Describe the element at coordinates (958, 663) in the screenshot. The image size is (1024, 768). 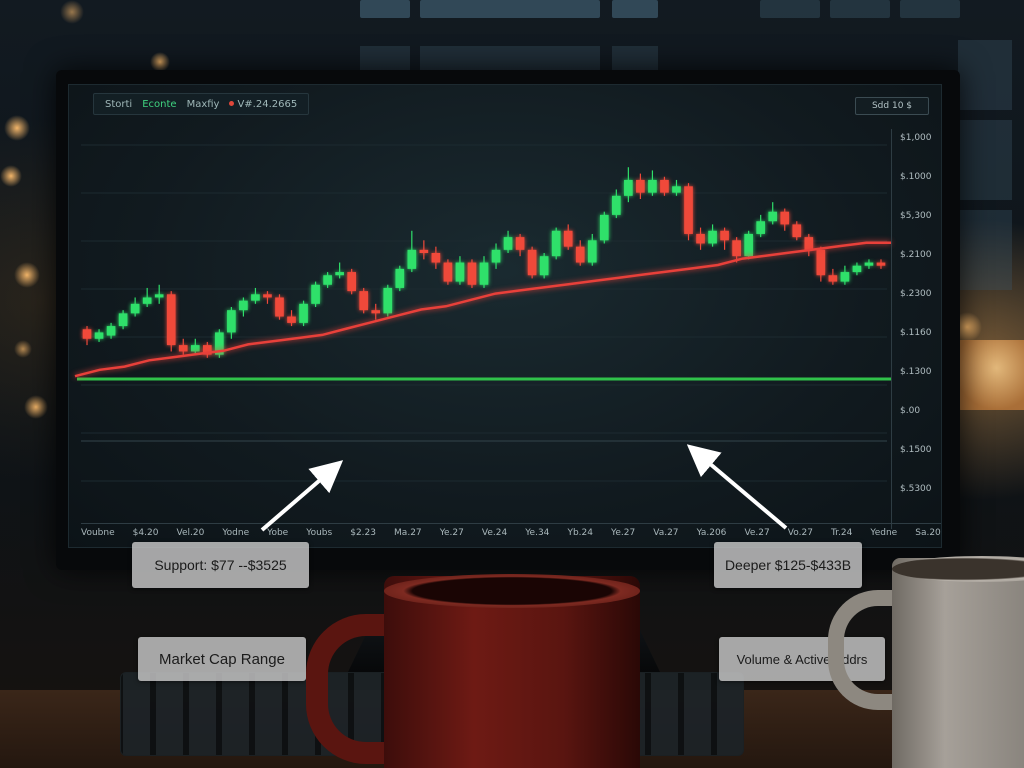
I see `white-mug` at that location.